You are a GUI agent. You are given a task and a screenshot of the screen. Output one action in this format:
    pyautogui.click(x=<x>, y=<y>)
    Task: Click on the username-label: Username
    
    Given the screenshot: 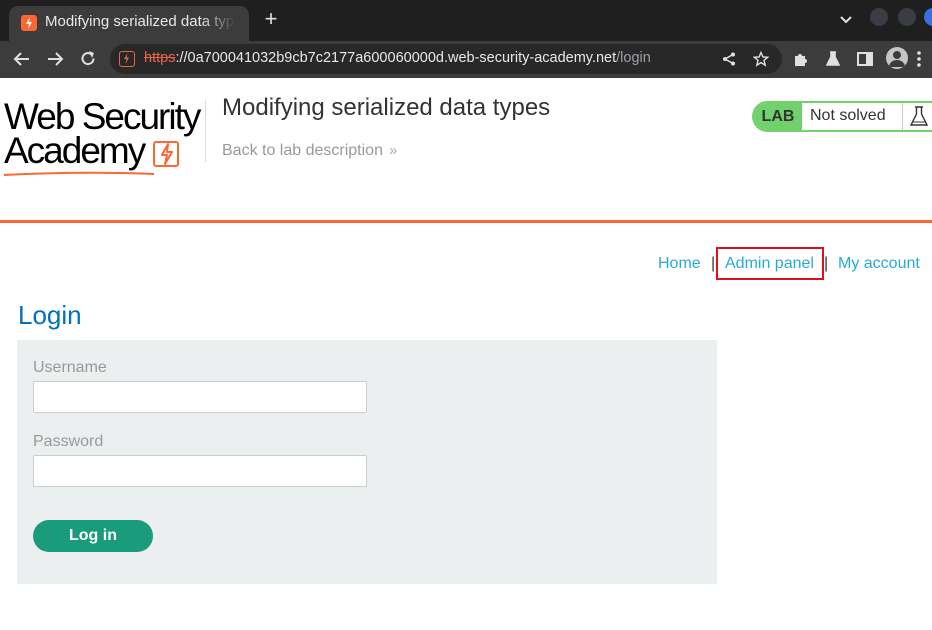 What is the action you would take?
    pyautogui.click(x=70, y=367)
    